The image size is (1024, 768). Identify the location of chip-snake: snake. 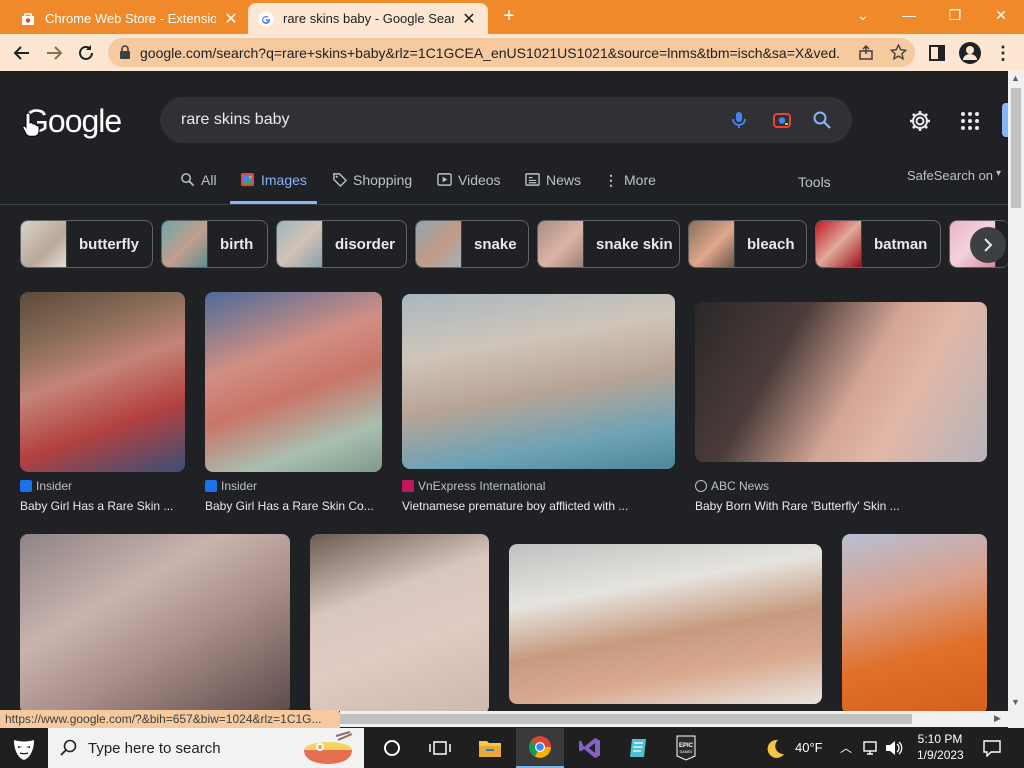
(472, 244).